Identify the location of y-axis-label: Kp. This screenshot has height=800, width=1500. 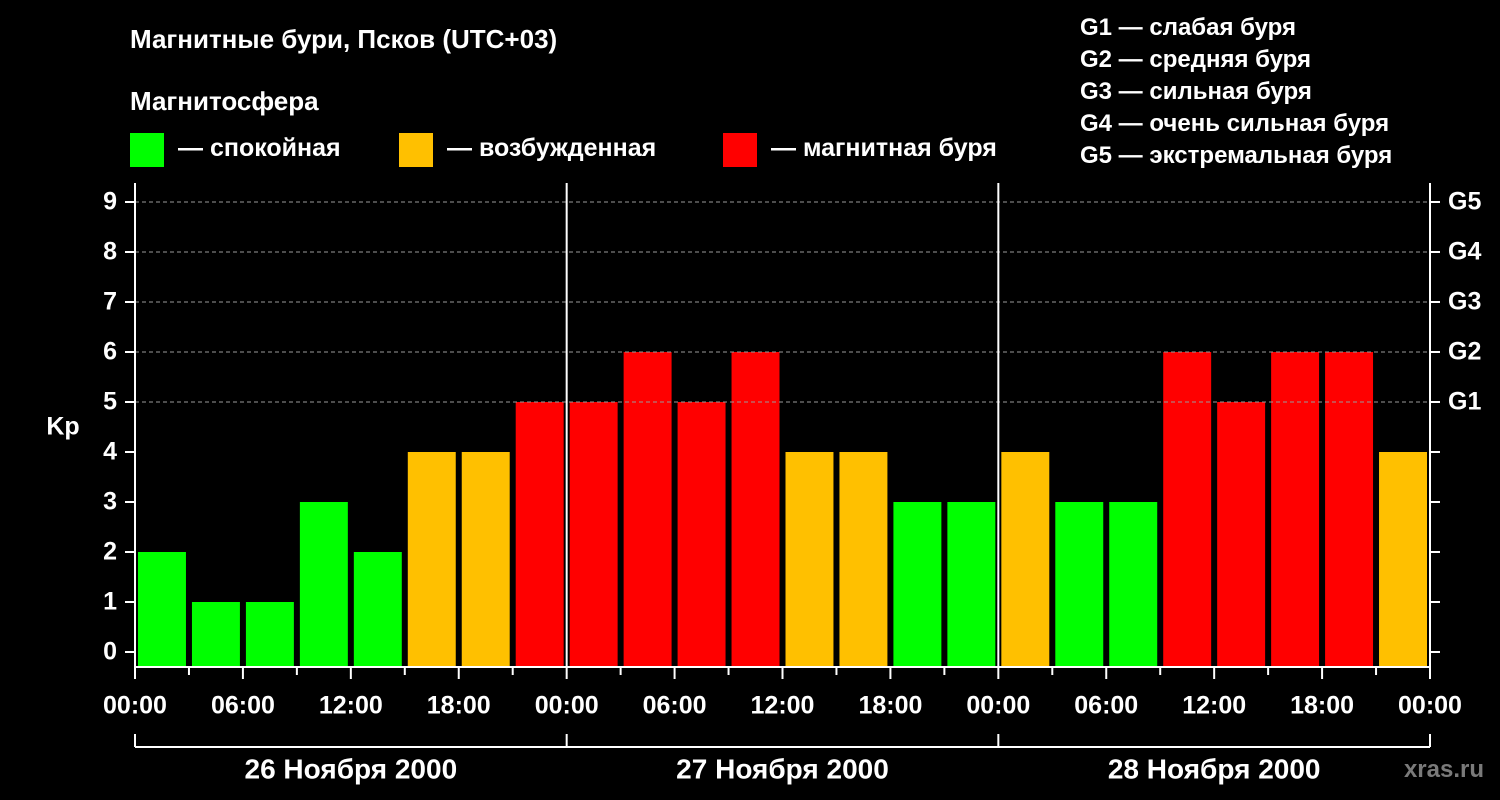
(62, 427).